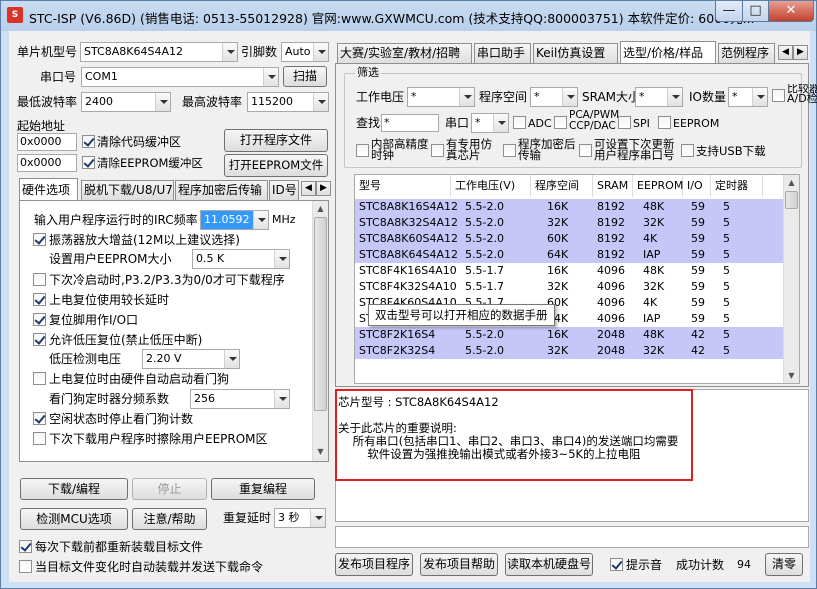 The image size is (817, 589). Describe the element at coordinates (410, 123) in the screenshot. I see `search-input: *` at that location.